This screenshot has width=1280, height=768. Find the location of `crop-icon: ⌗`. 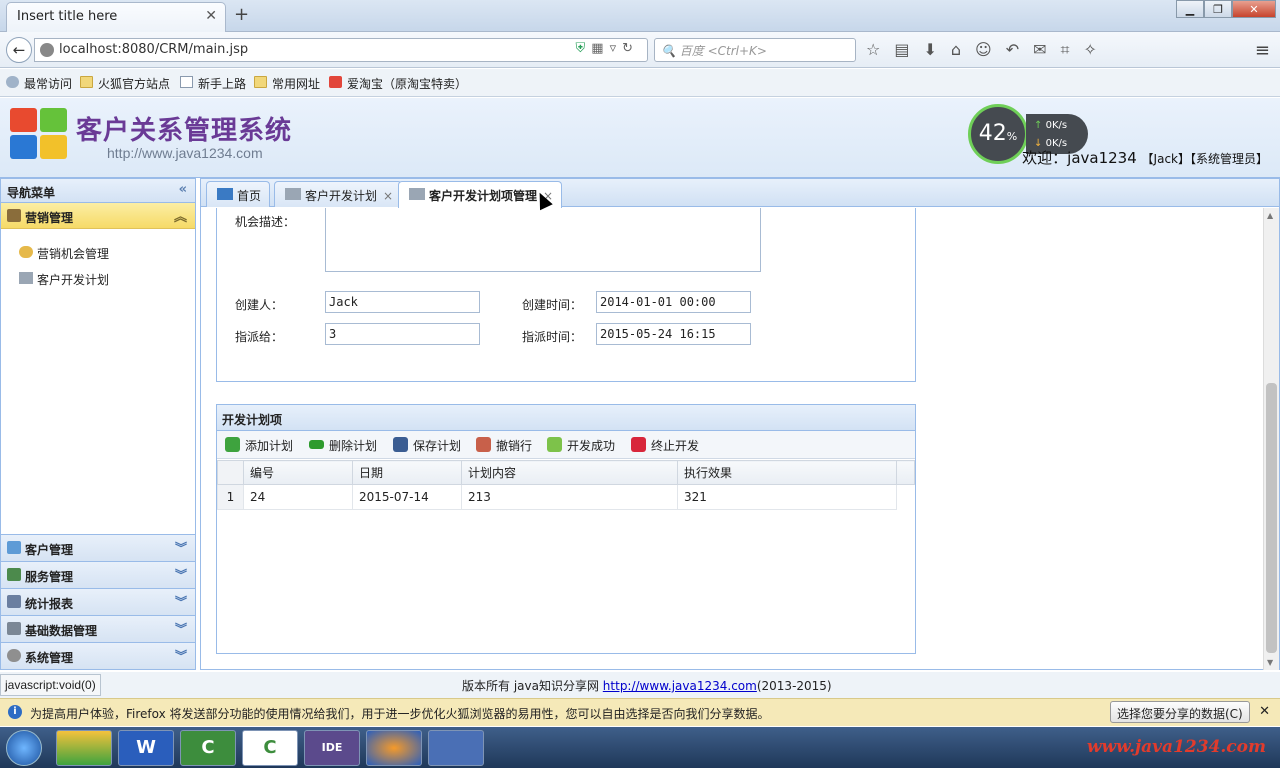

crop-icon: ⌗ is located at coordinates (1072, 49).